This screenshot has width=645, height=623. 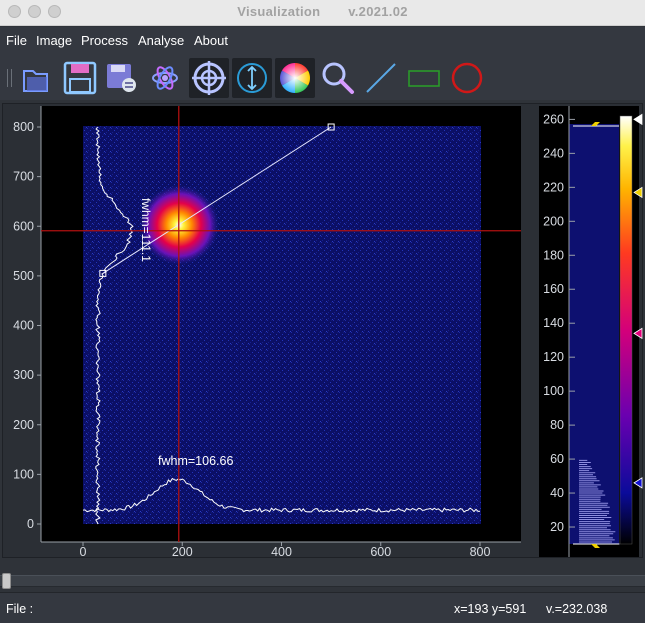 I want to click on y-tick-label: 200, so click(x=23, y=425).